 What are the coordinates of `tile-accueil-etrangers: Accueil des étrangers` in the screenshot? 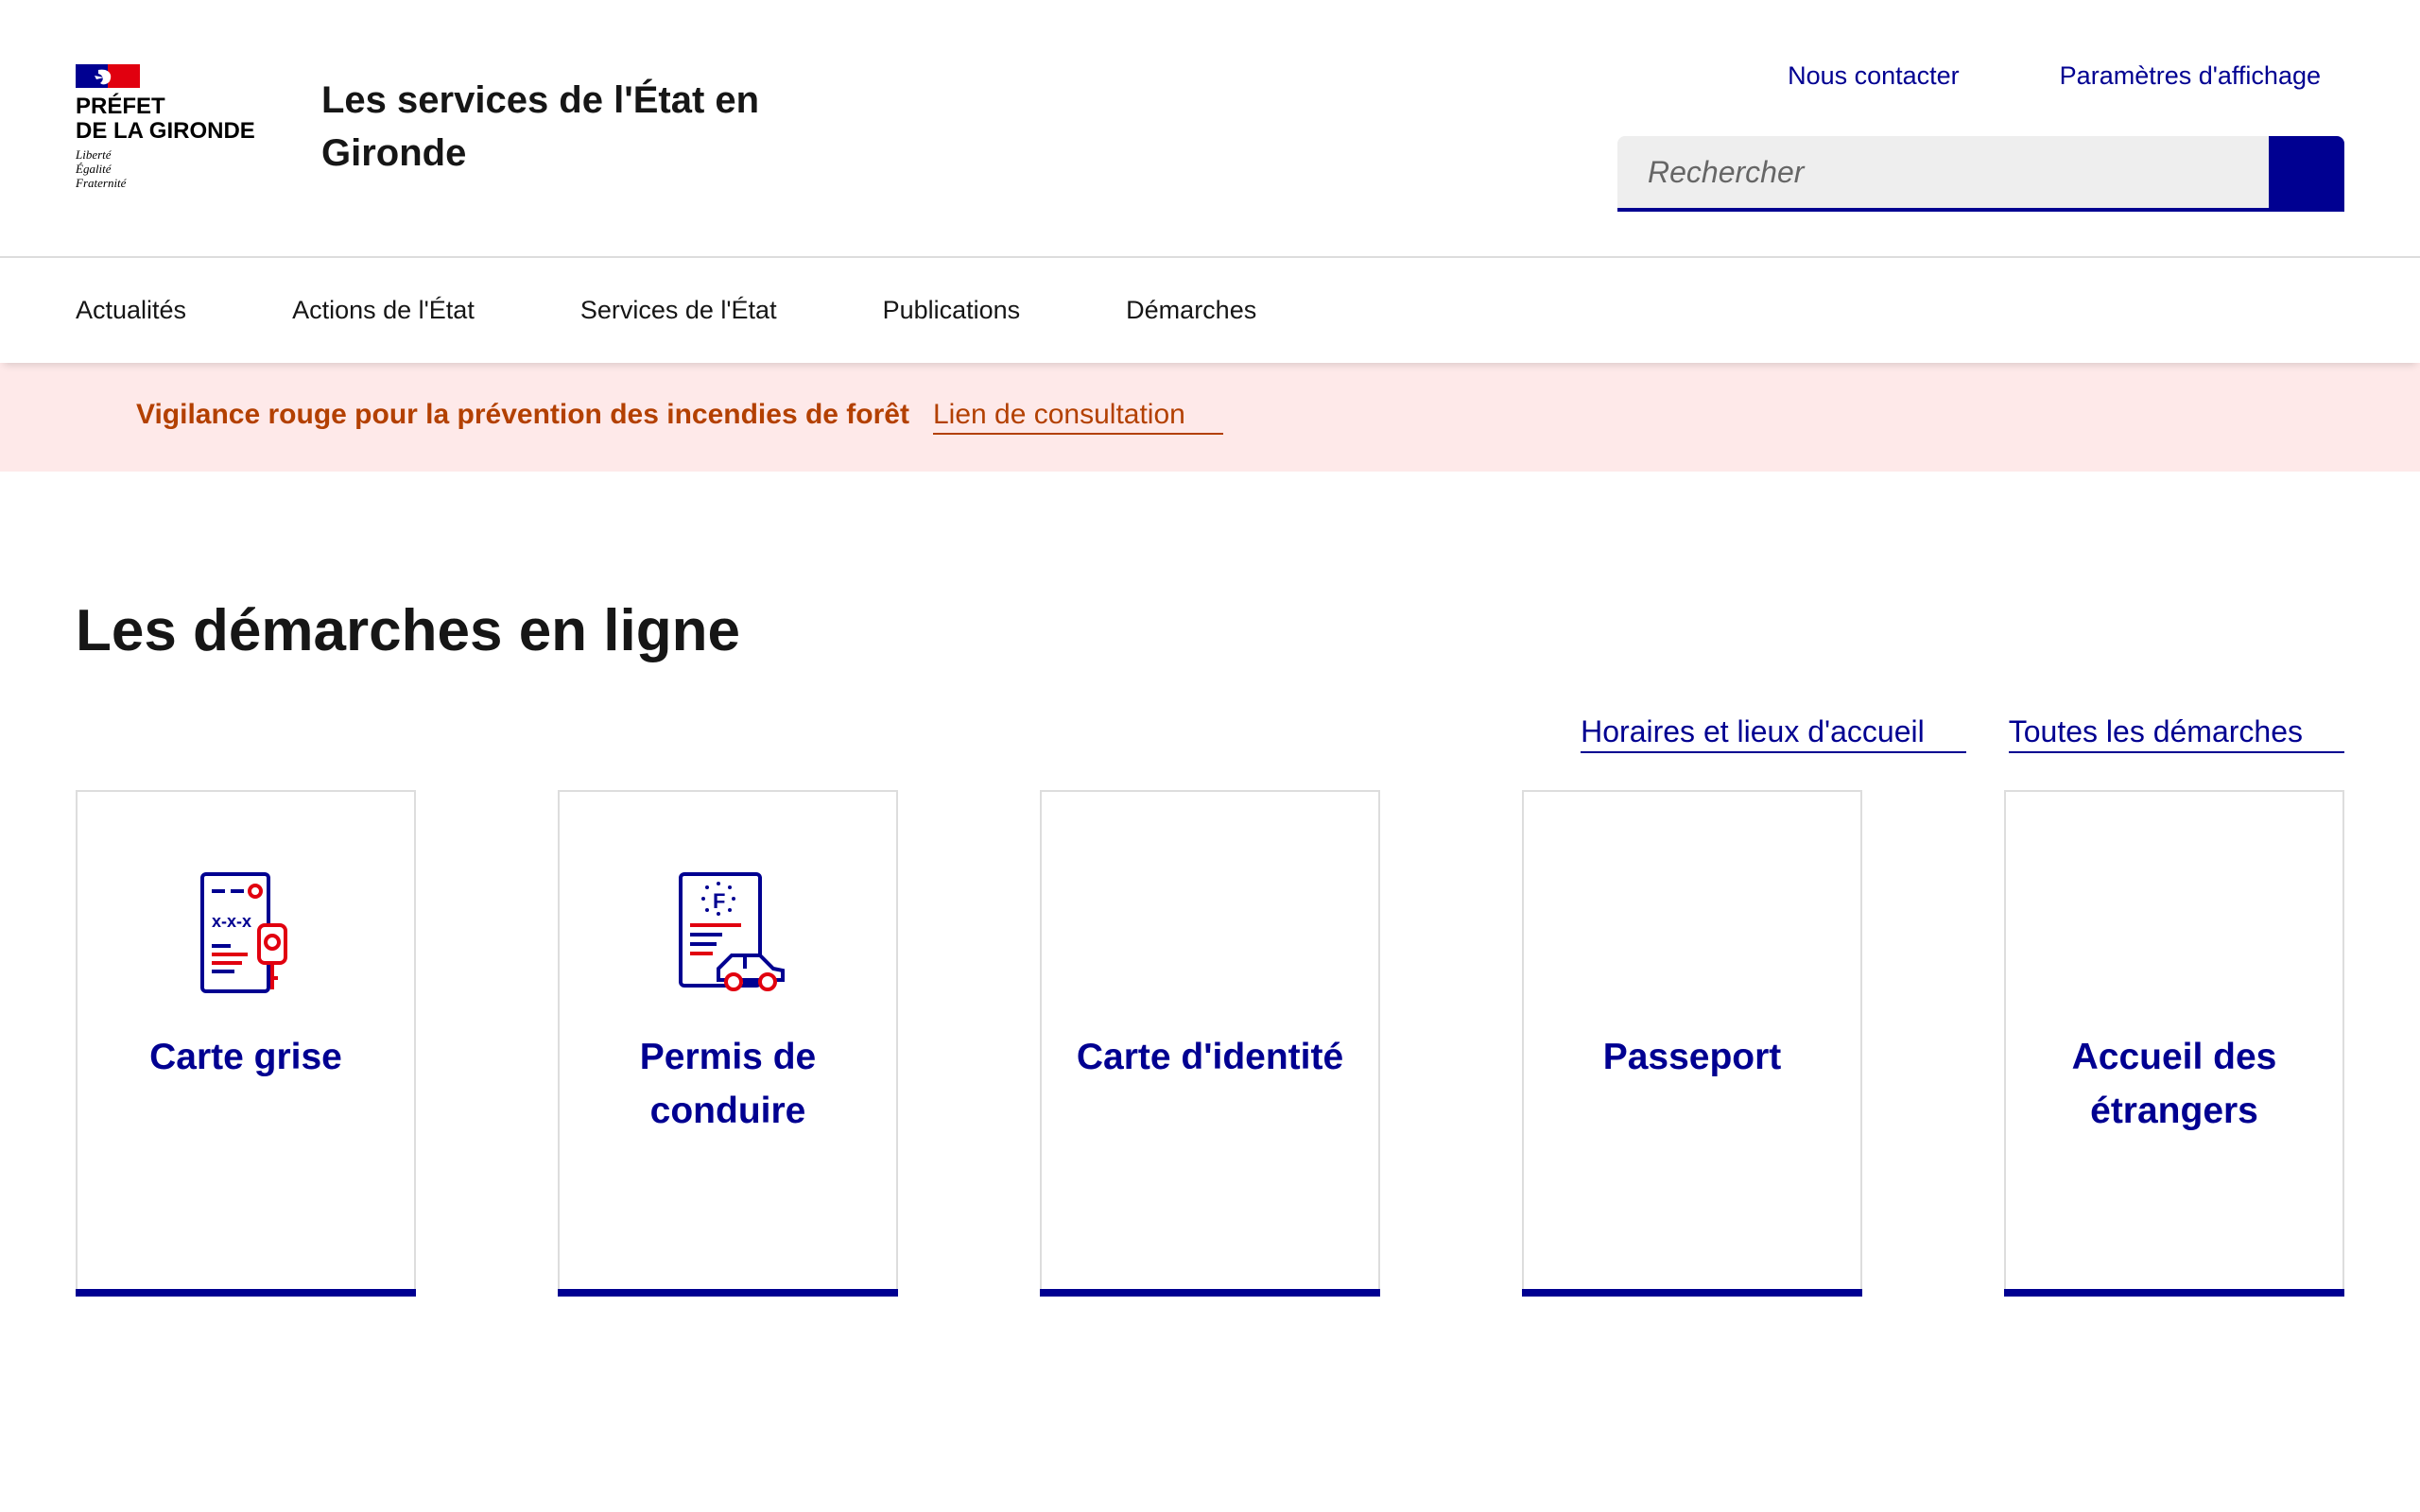 It's located at (2174, 1043).